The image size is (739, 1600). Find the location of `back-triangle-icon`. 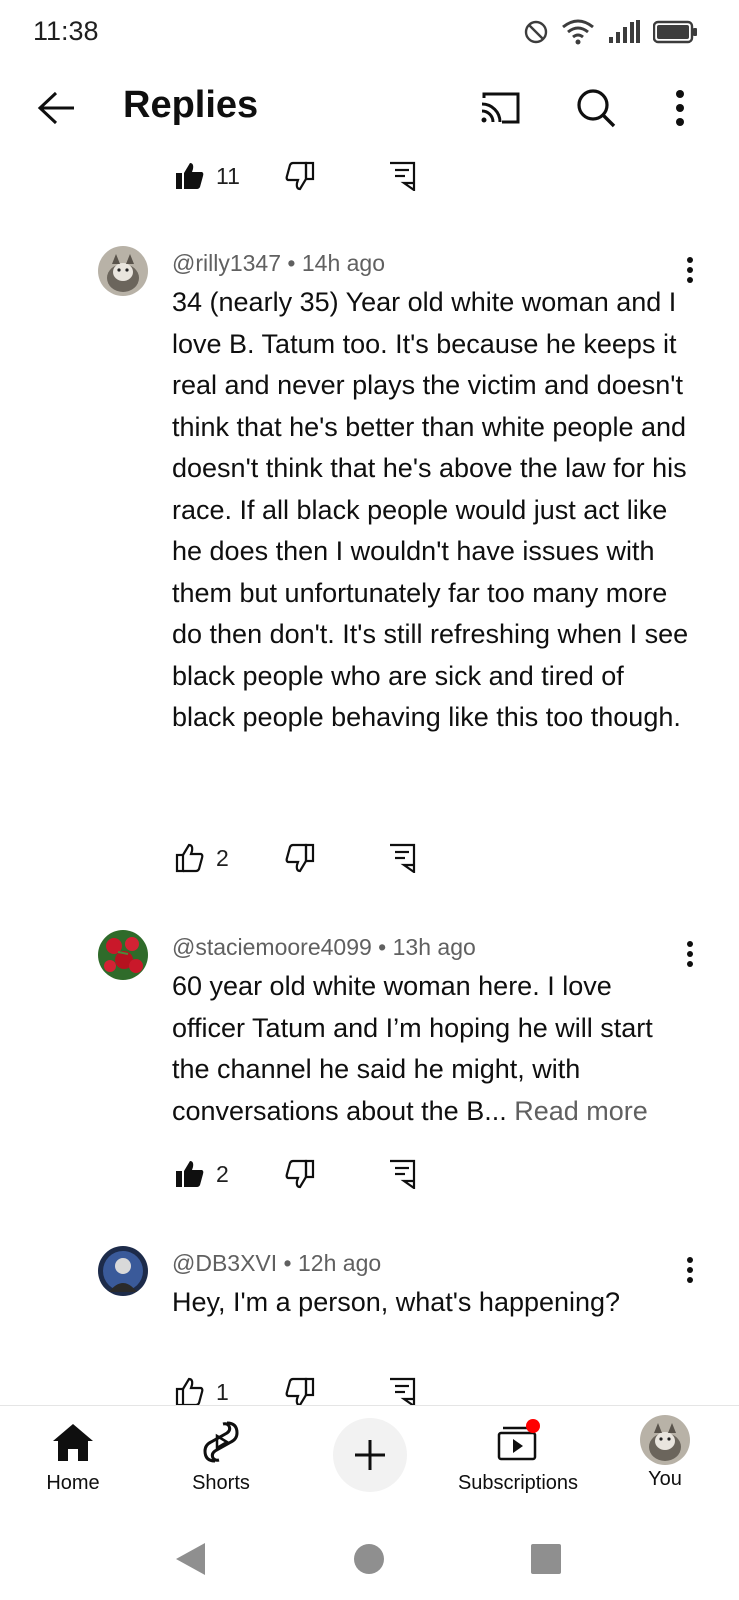

back-triangle-icon is located at coordinates (190, 1559).